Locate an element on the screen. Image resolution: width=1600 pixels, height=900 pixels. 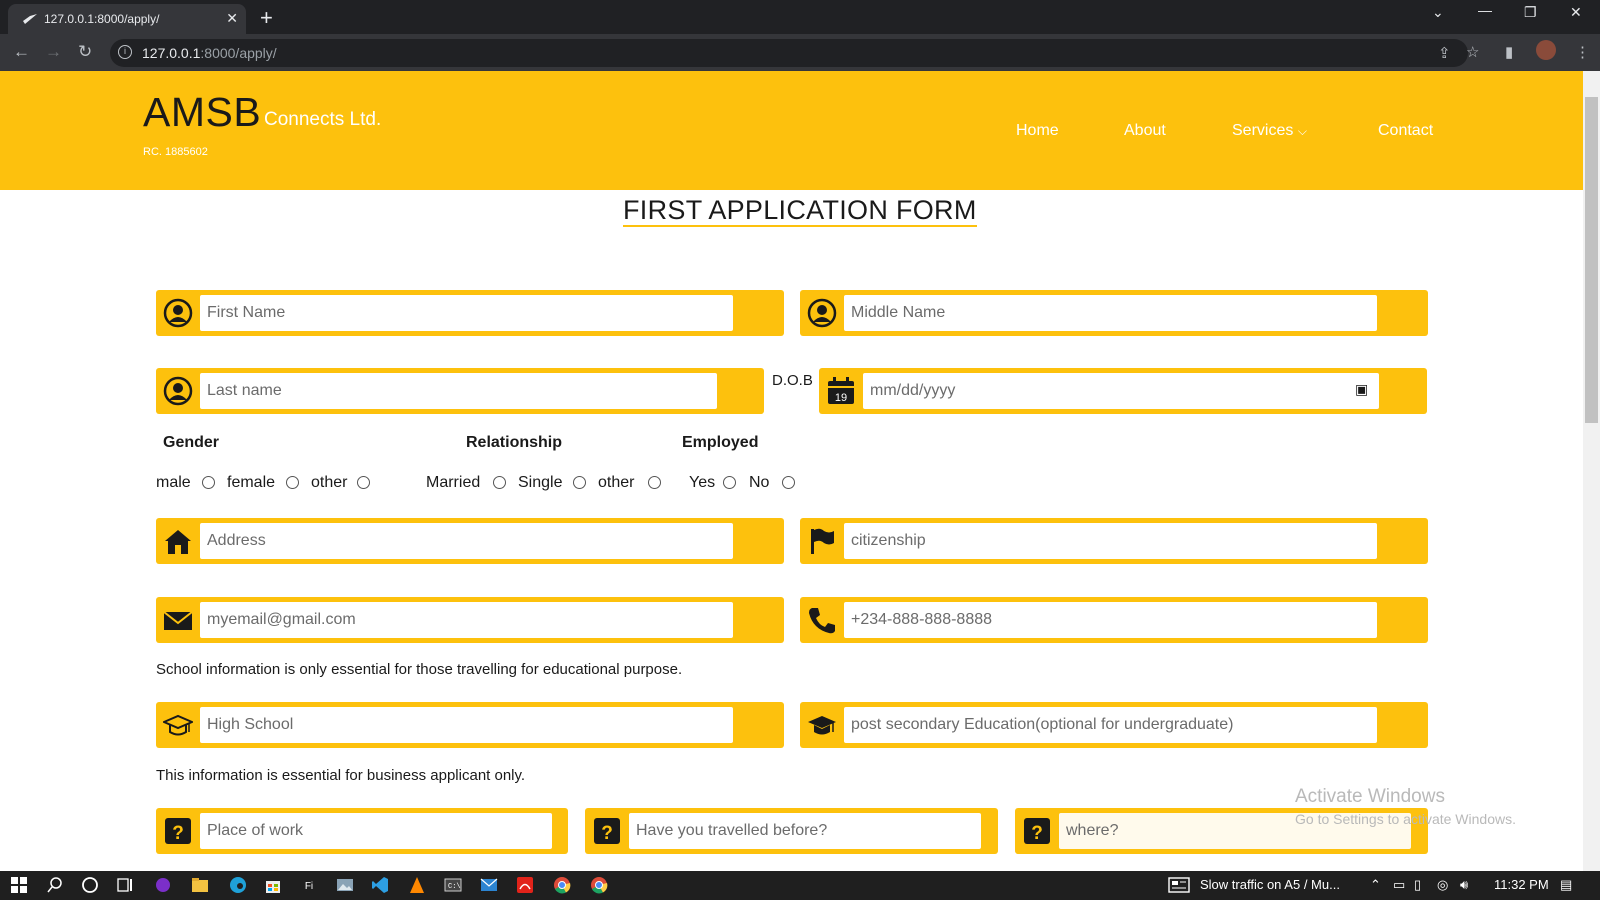
relationship-other-radio is located at coordinates (654, 482).